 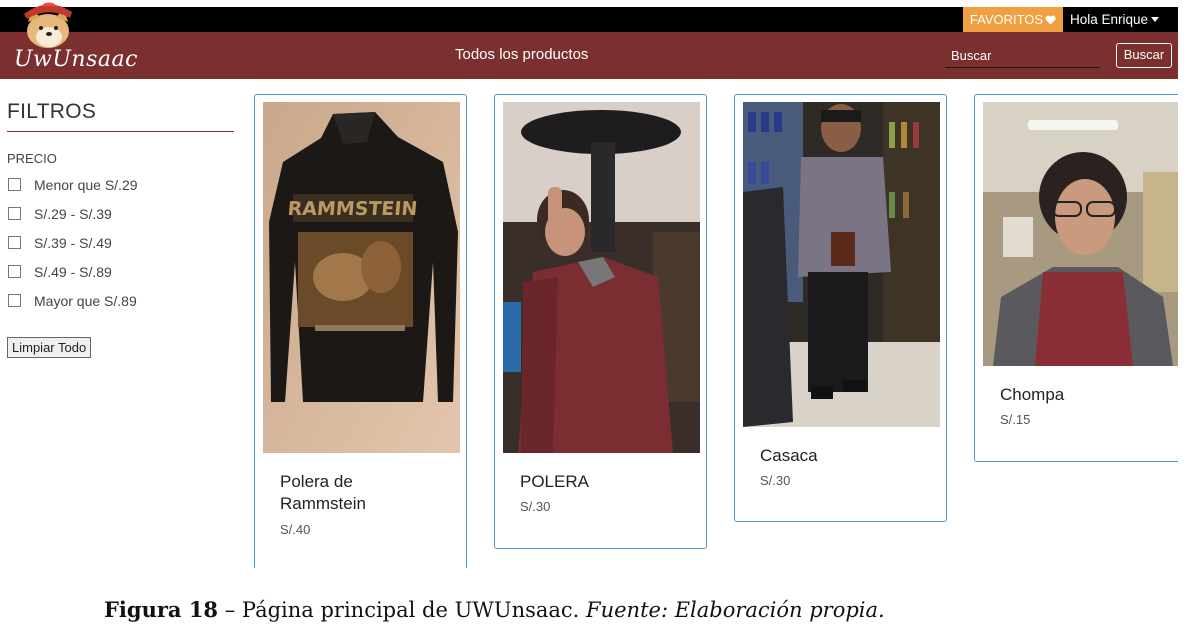 I want to click on option-label: S/.29 - S/.39, so click(x=73, y=213).